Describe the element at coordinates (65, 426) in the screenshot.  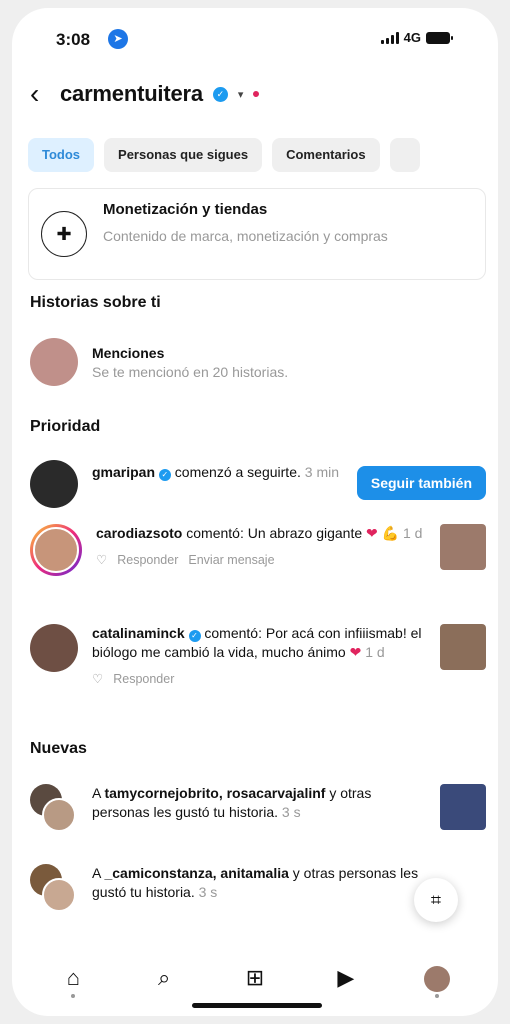
I see `priority-section-title: Prioridad` at that location.